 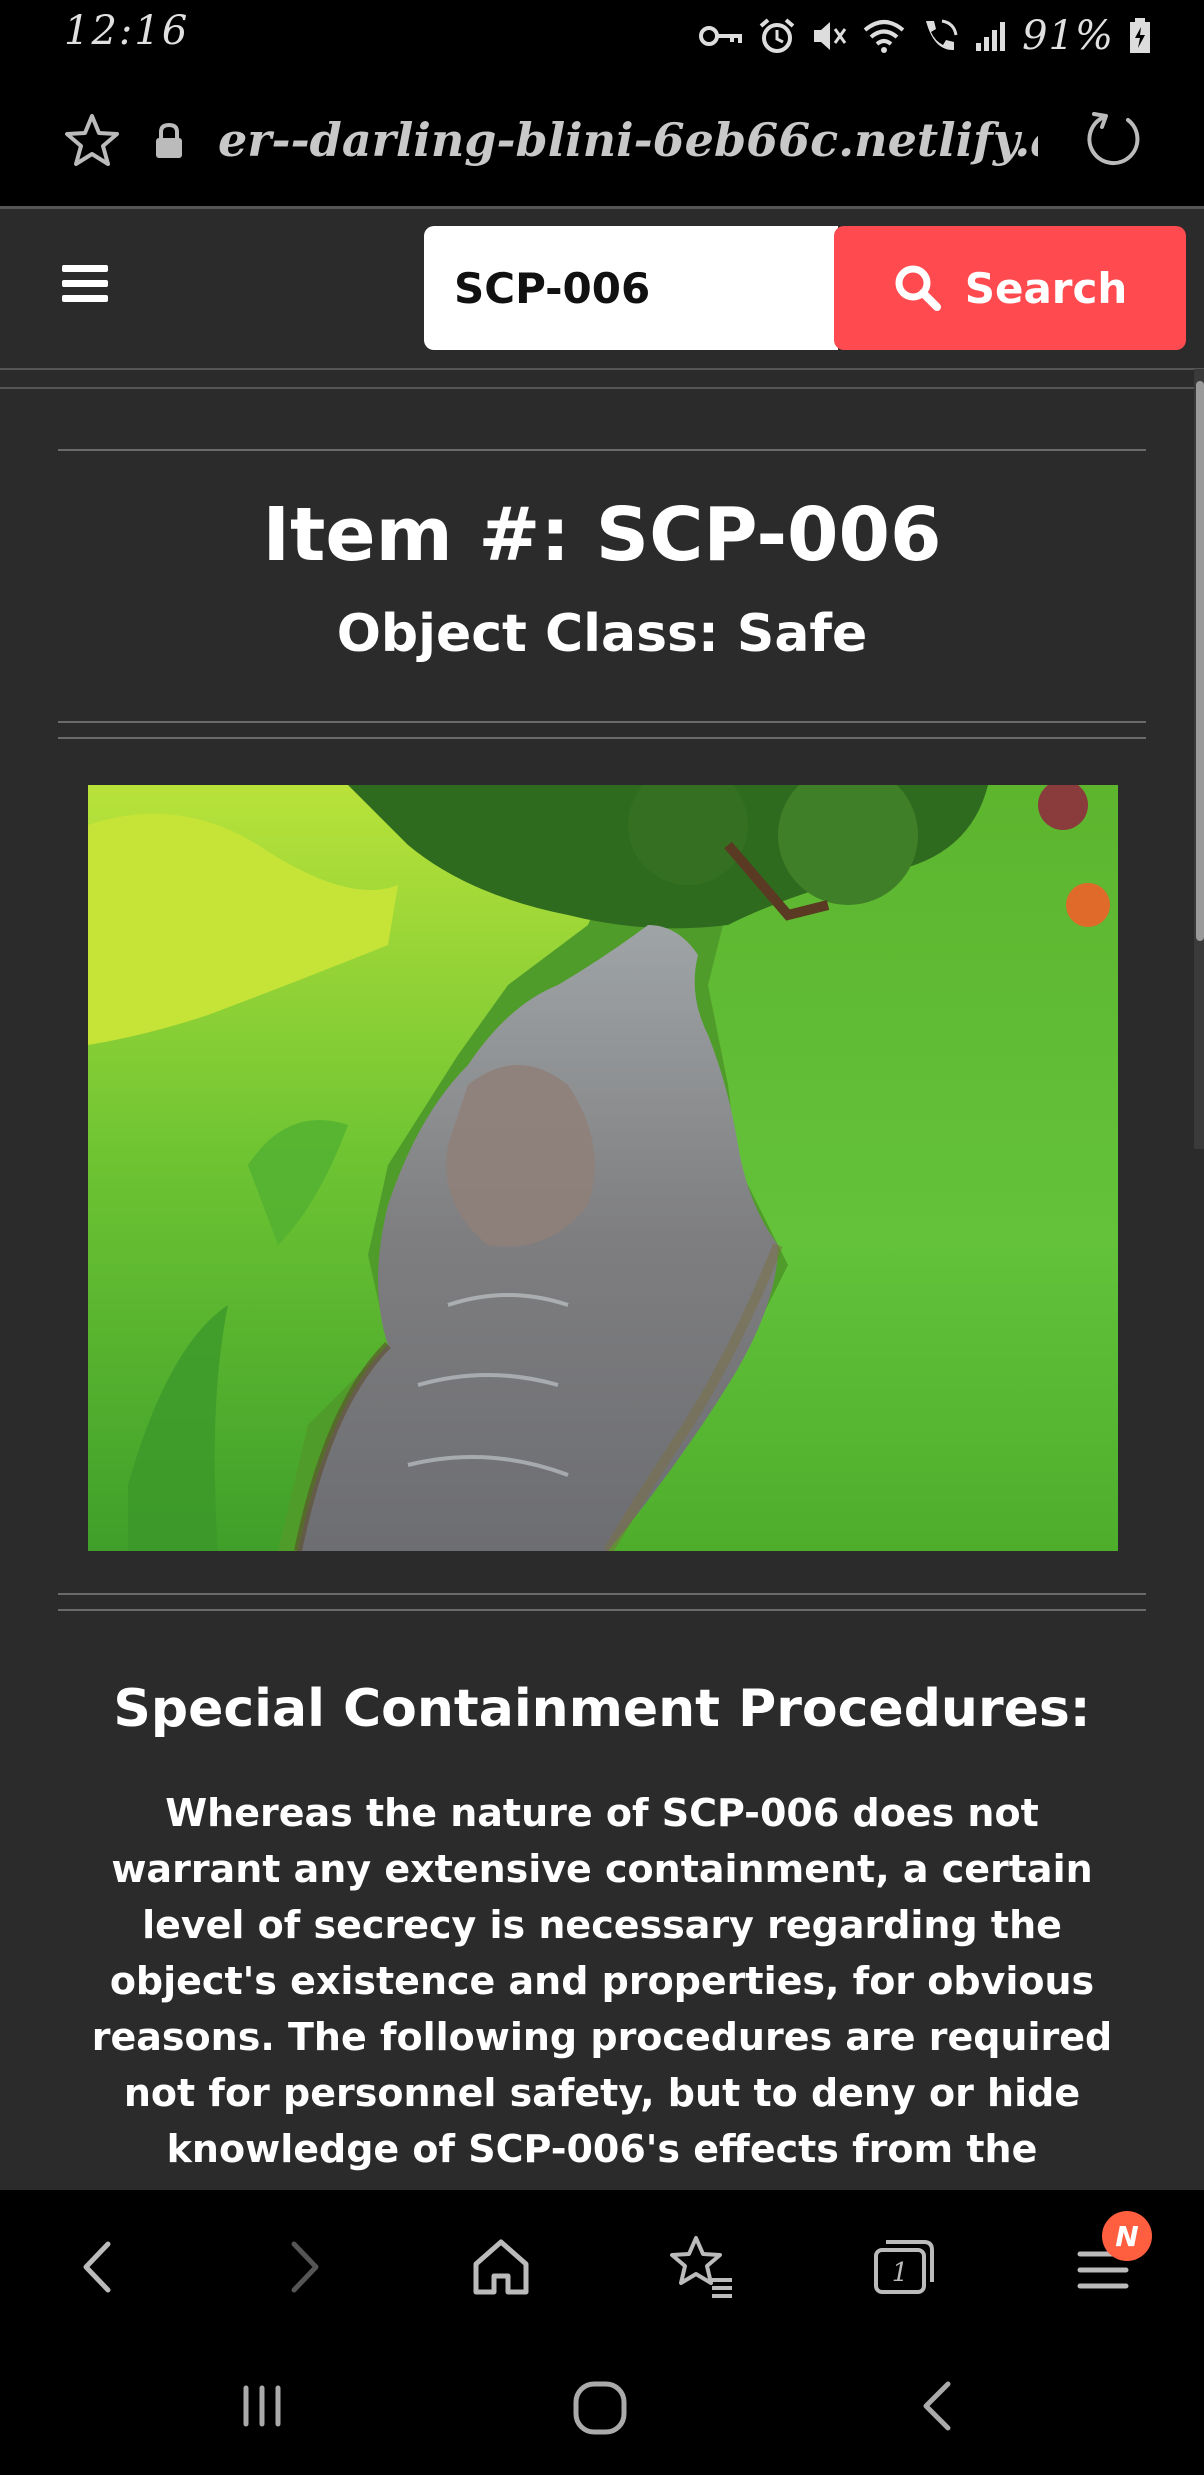 I want to click on back-icon, so click(x=99, y=2267).